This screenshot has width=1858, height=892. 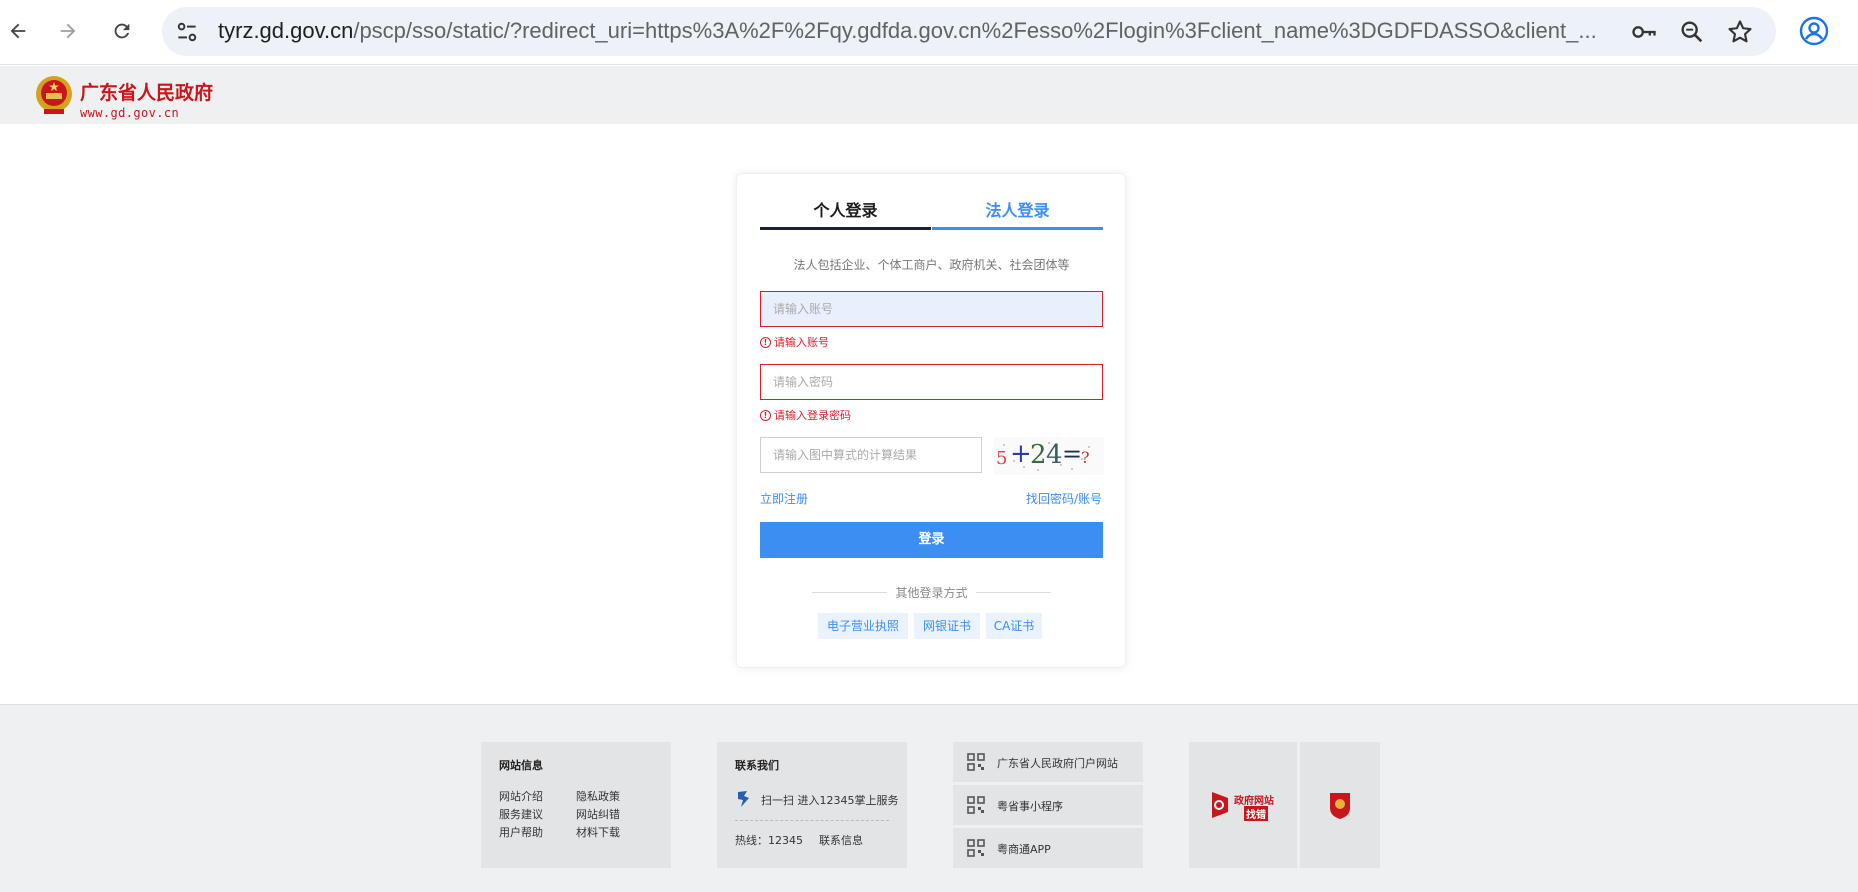 I want to click on qr-item-portal: 广东省人民政府门户网站, so click(x=1048, y=762).